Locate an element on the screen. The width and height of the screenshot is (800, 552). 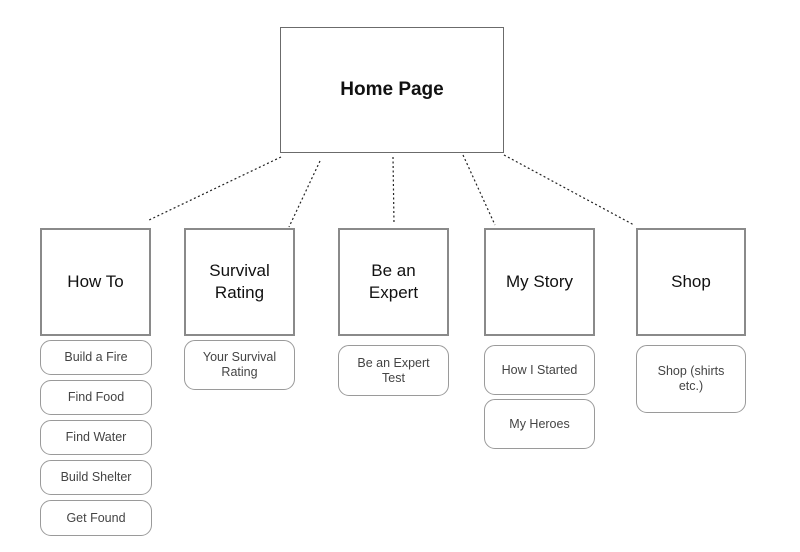
page-find-food-label: Find Food is located at coordinates (96, 397).